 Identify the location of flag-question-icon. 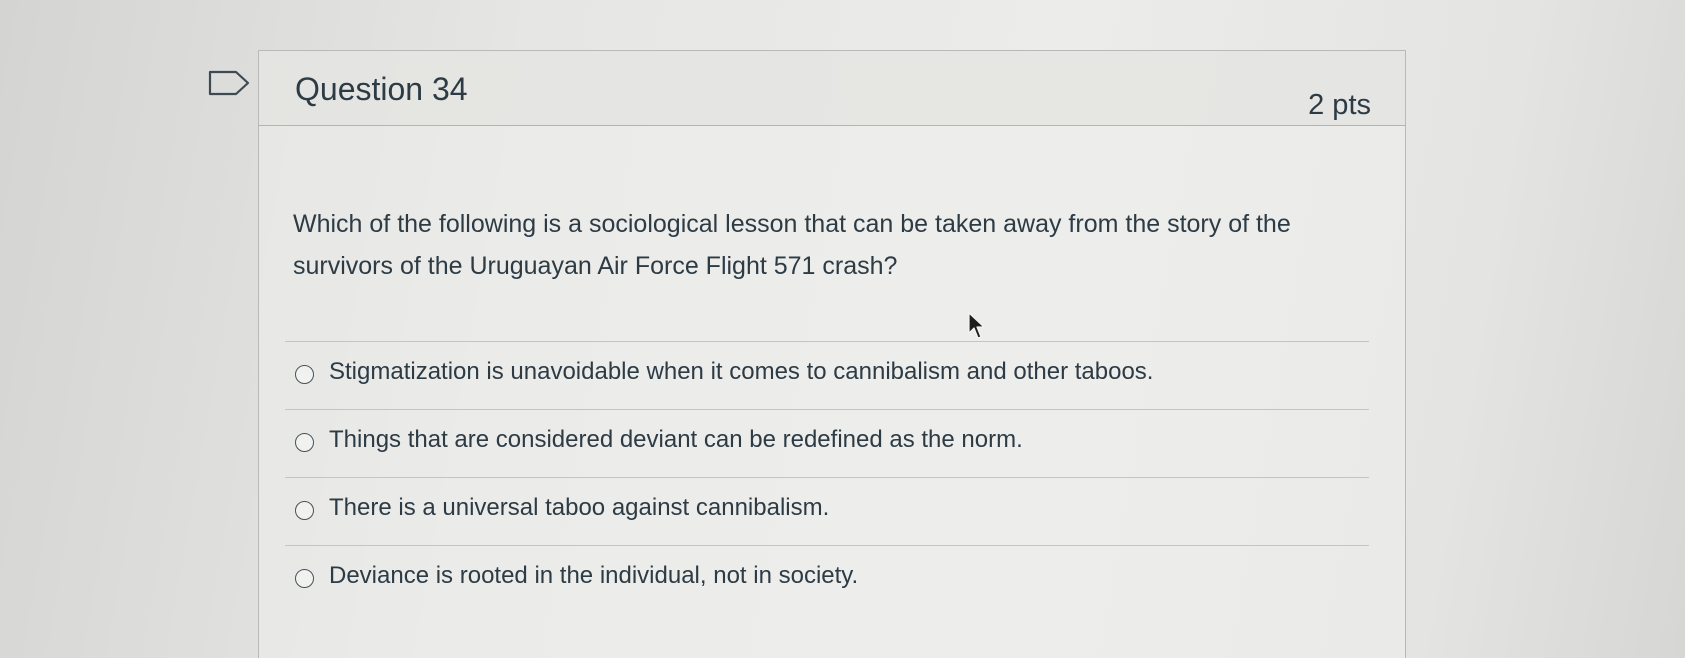
(229, 83).